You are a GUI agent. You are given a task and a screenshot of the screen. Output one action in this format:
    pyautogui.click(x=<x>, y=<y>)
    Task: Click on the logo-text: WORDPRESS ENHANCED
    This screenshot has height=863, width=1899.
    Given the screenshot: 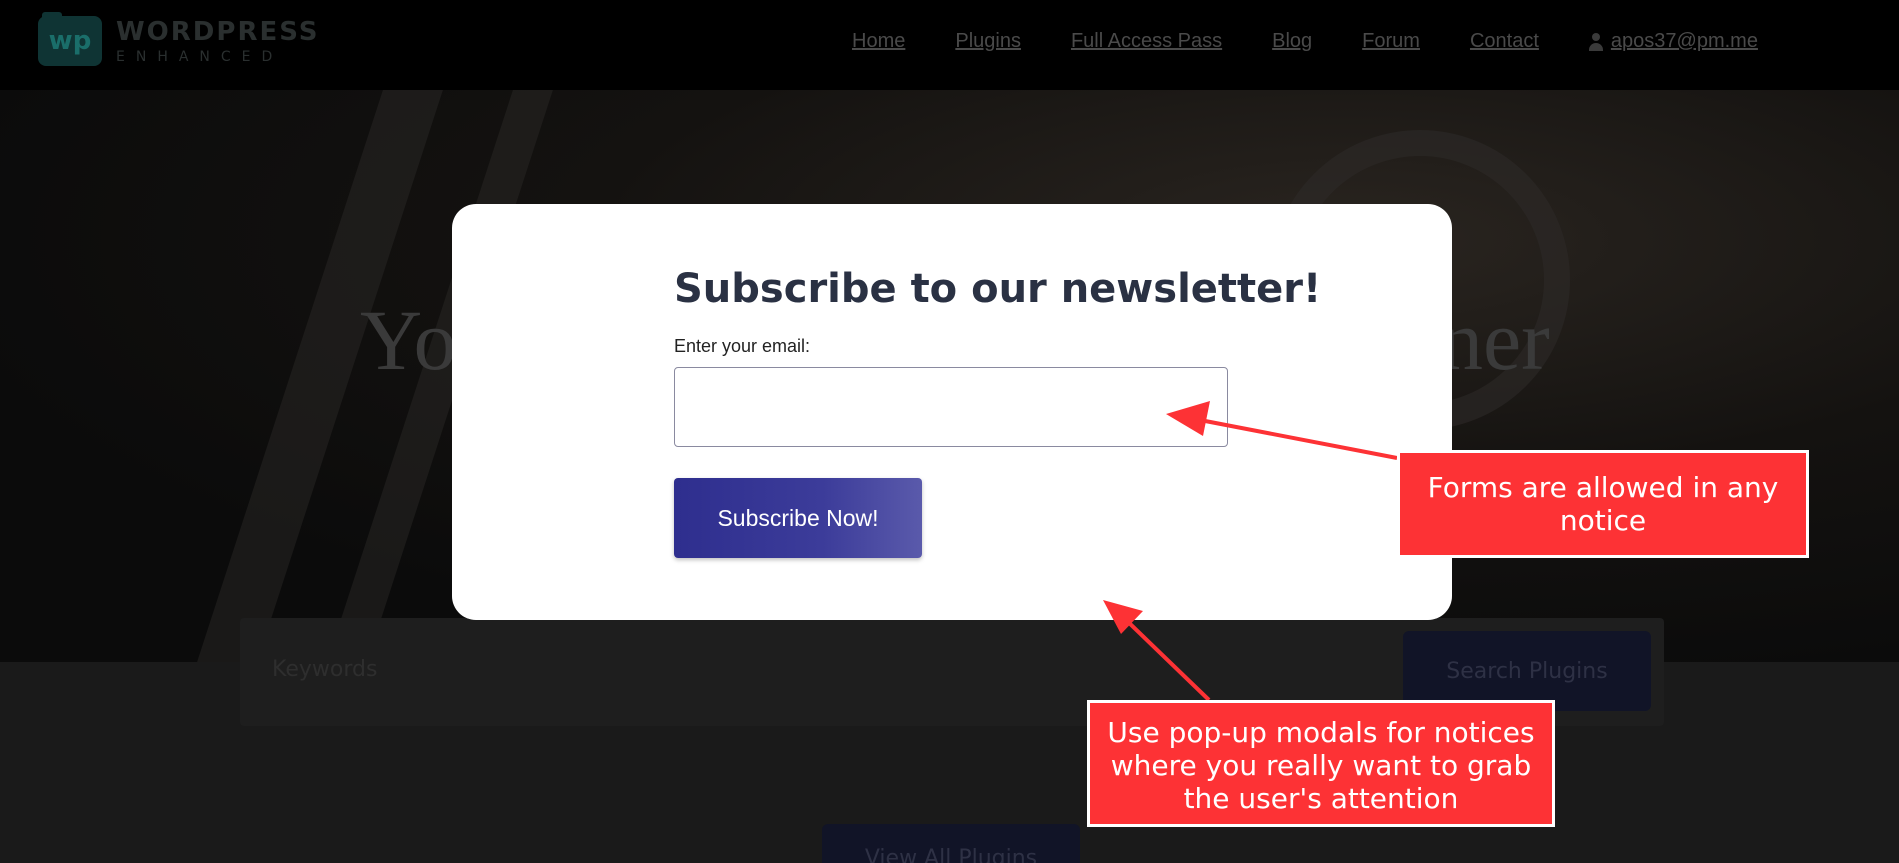 What is the action you would take?
    pyautogui.click(x=218, y=41)
    